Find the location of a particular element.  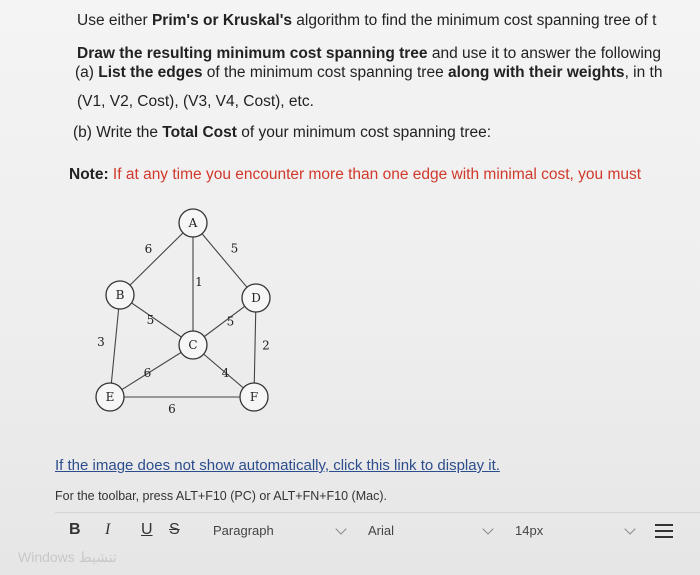

node-label: F is located at coordinates (254, 397).